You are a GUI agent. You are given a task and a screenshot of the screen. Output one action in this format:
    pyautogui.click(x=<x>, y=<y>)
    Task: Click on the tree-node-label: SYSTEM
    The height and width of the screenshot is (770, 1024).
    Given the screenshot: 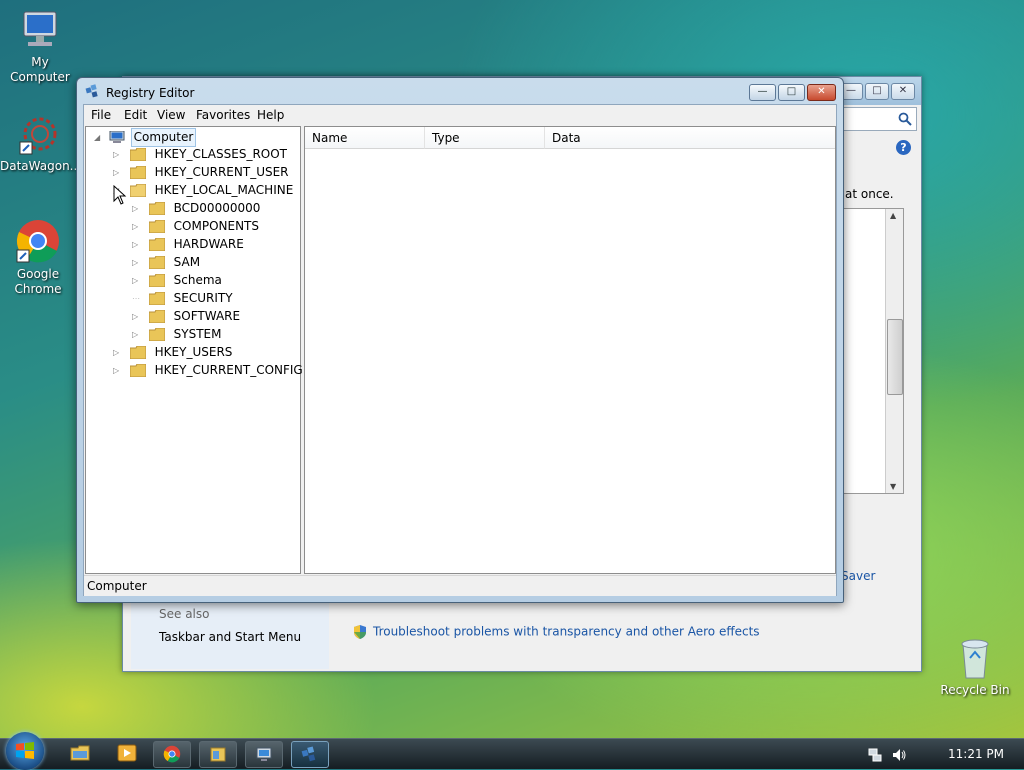 What is the action you would take?
    pyautogui.click(x=197, y=334)
    